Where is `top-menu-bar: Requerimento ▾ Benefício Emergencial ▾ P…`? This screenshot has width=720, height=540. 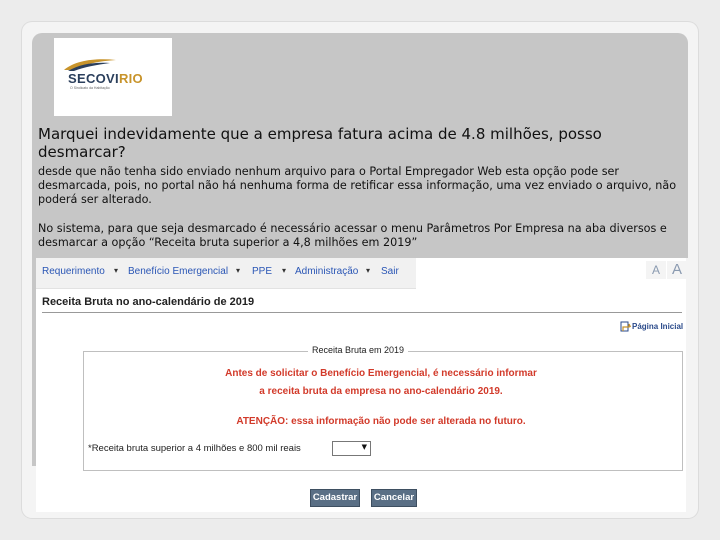 top-menu-bar: Requerimento ▾ Benefício Emergencial ▾ P… is located at coordinates (226, 273).